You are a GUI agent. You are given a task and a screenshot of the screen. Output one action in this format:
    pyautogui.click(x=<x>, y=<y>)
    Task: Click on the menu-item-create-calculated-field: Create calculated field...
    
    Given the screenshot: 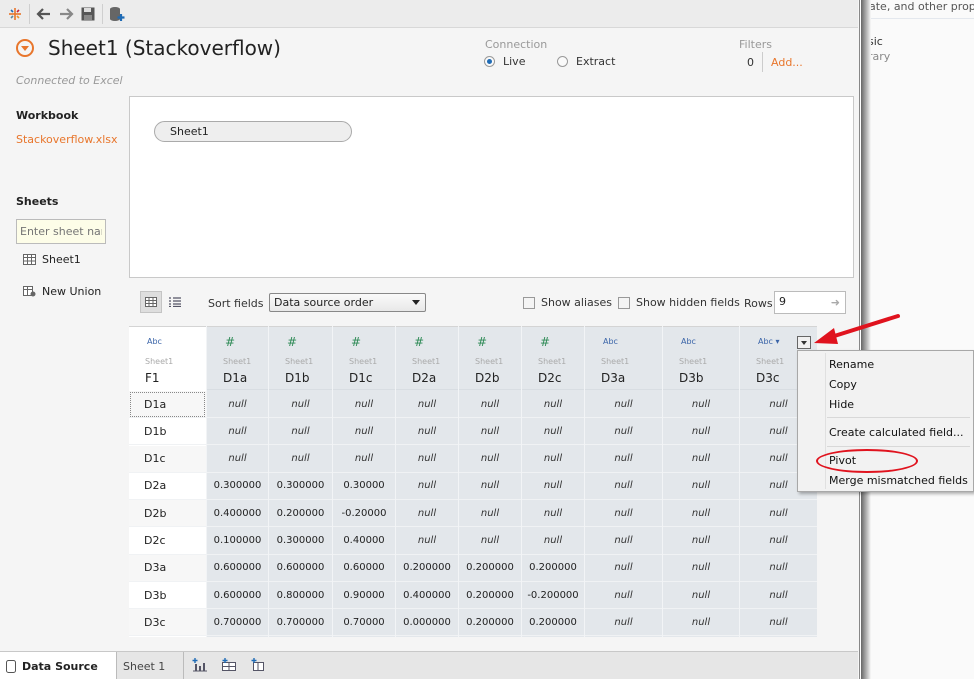 What is the action you would take?
    pyautogui.click(x=896, y=432)
    